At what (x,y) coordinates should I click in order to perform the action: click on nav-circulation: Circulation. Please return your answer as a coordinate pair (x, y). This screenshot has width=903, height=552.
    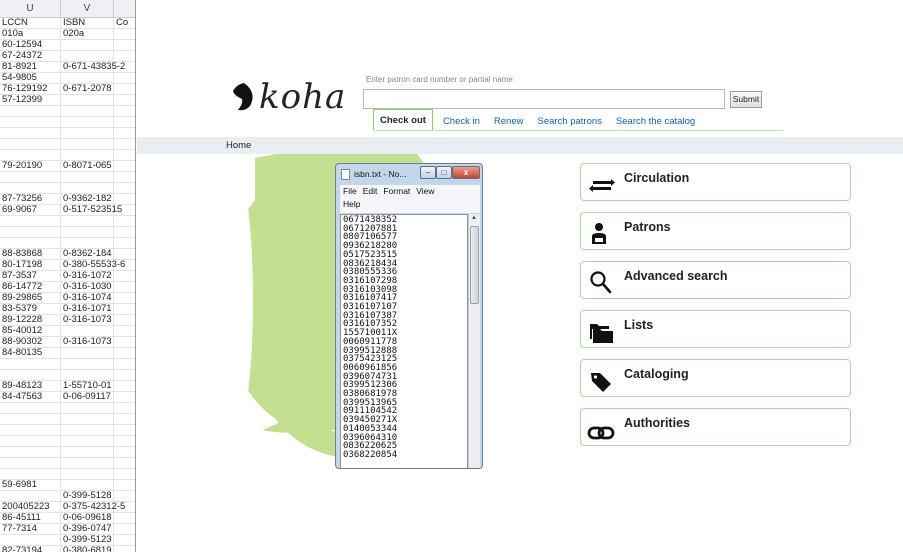
    Looking at the image, I should click on (715, 182).